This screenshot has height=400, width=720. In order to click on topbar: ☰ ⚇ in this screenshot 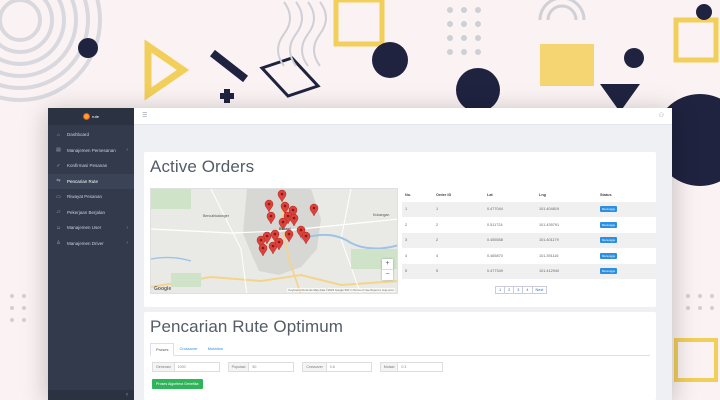, I will do `click(403, 116)`.